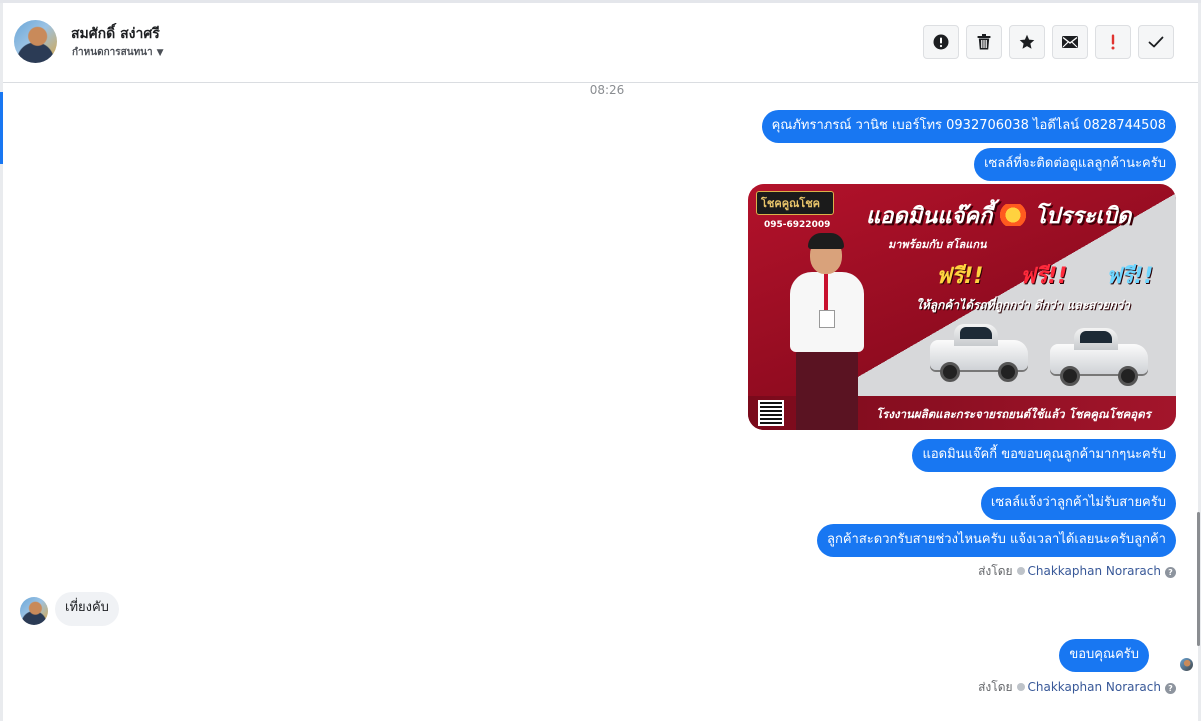 This screenshot has height=721, width=1201. I want to click on outgoing-message: เซลล์แจ้งว่าลูกค้าไม่รับสายครับ, so click(1078, 503).